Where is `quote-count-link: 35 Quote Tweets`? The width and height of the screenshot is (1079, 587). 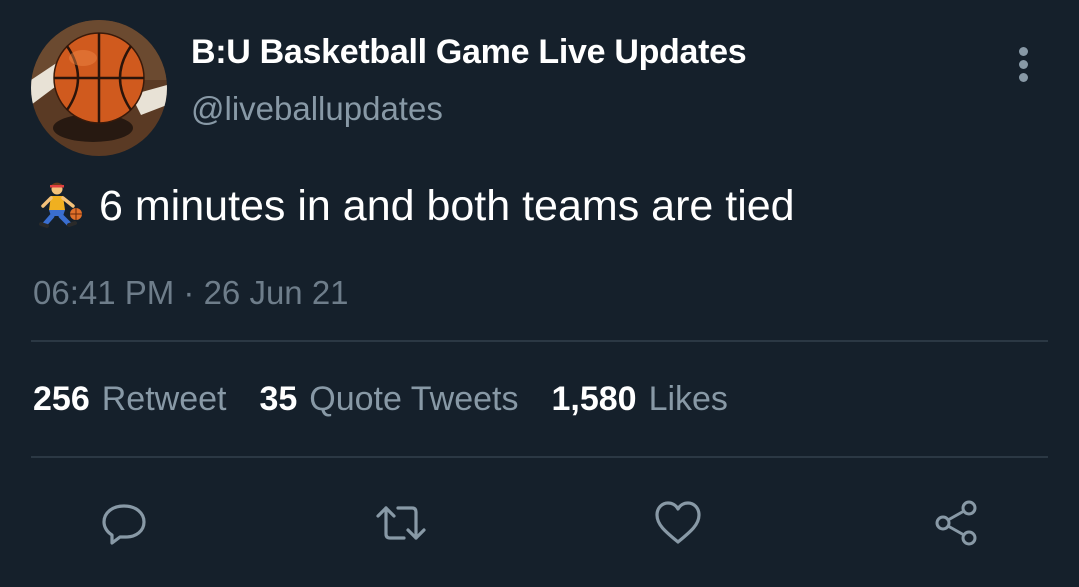 quote-count-link: 35 Quote Tweets is located at coordinates (388, 399).